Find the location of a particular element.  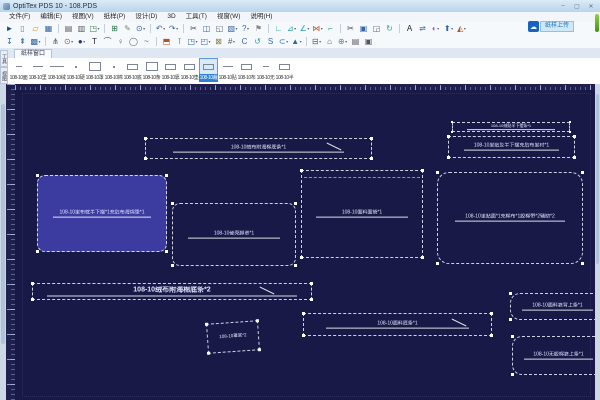

pattern-thumbnail: 108-10裁 is located at coordinates (208, 70).